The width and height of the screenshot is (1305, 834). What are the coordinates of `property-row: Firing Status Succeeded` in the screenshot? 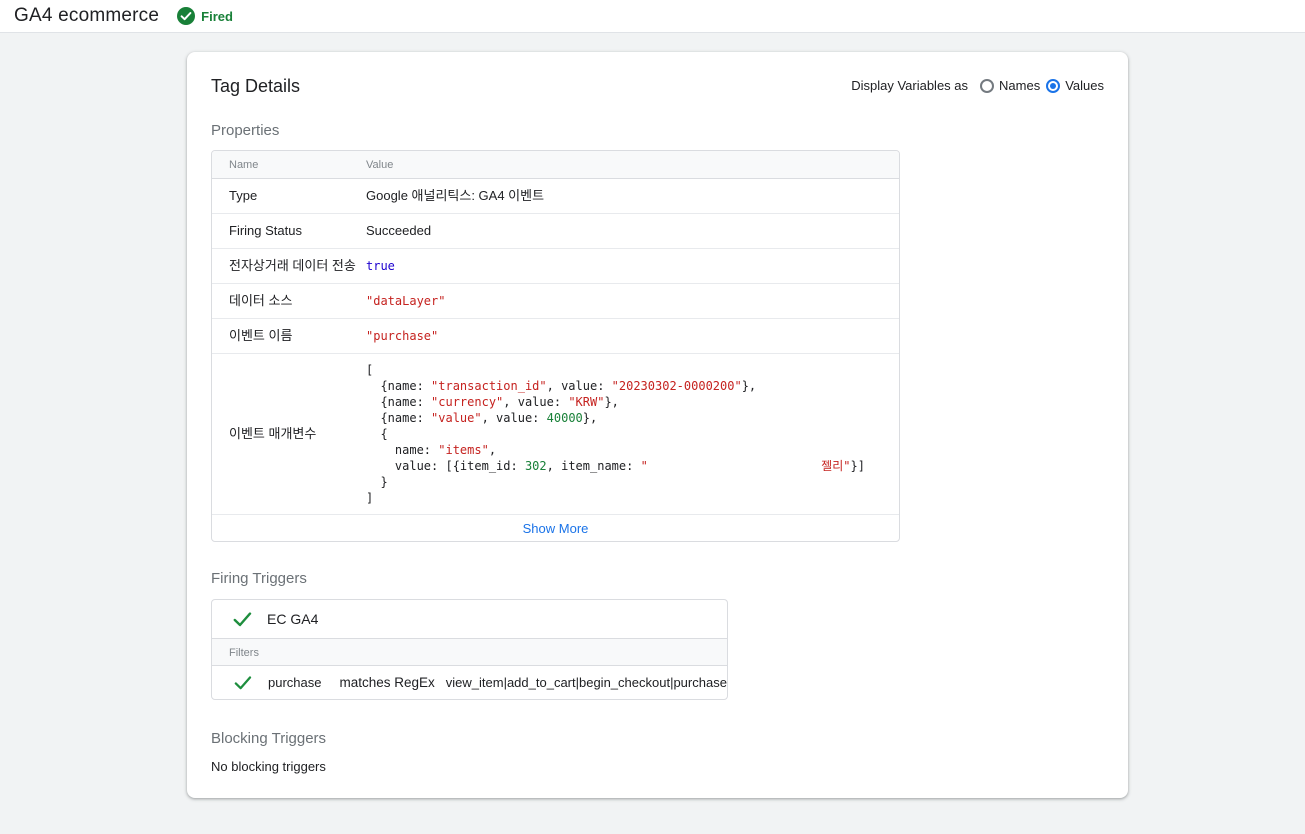 It's located at (555, 231).